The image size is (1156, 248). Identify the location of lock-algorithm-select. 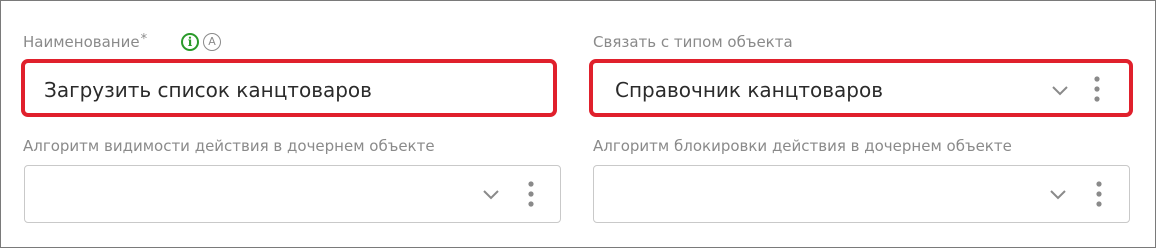
(861, 194).